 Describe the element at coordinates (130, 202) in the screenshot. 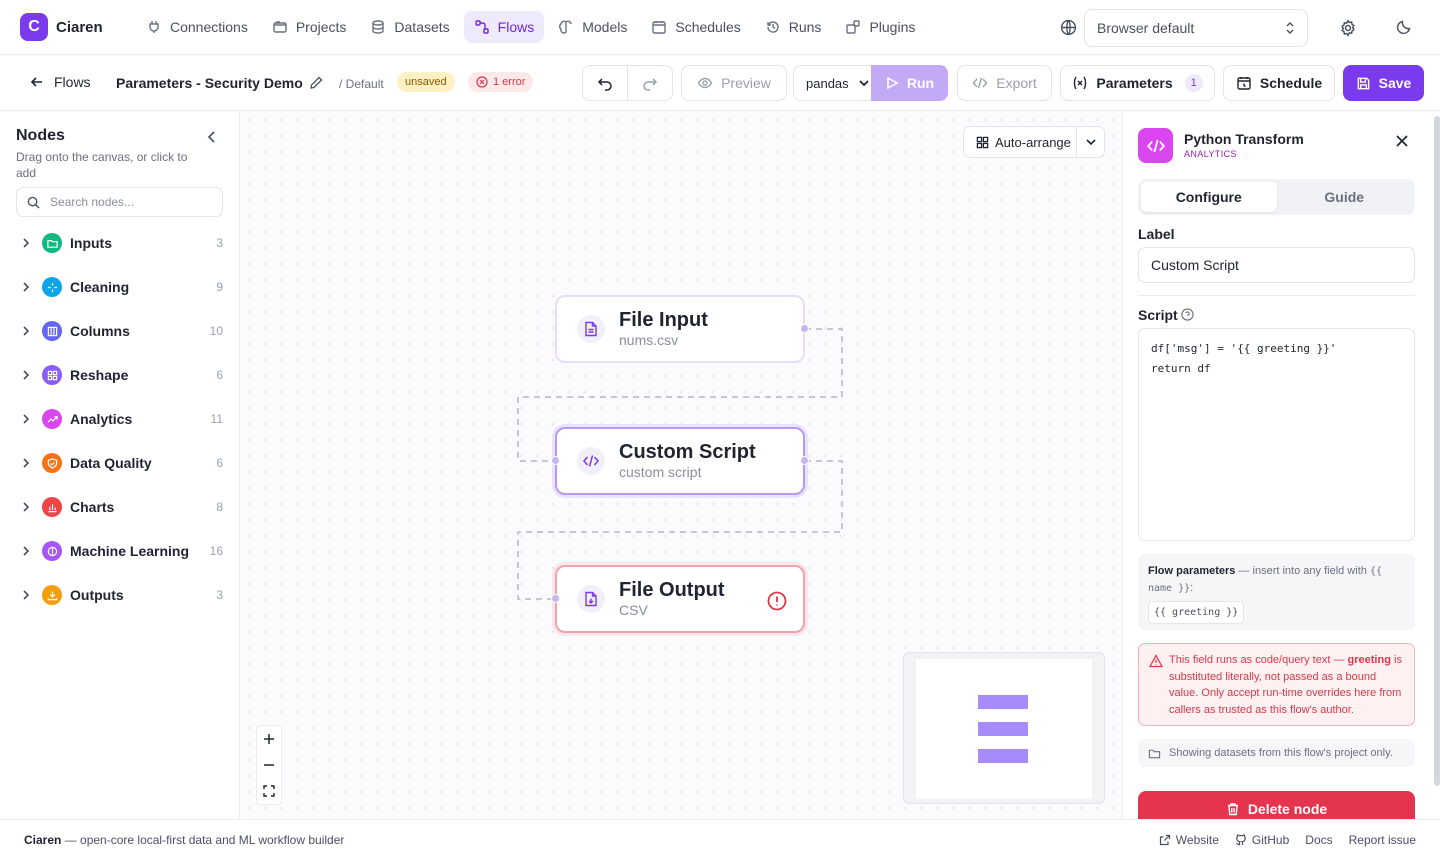

I see `node-search-input` at that location.